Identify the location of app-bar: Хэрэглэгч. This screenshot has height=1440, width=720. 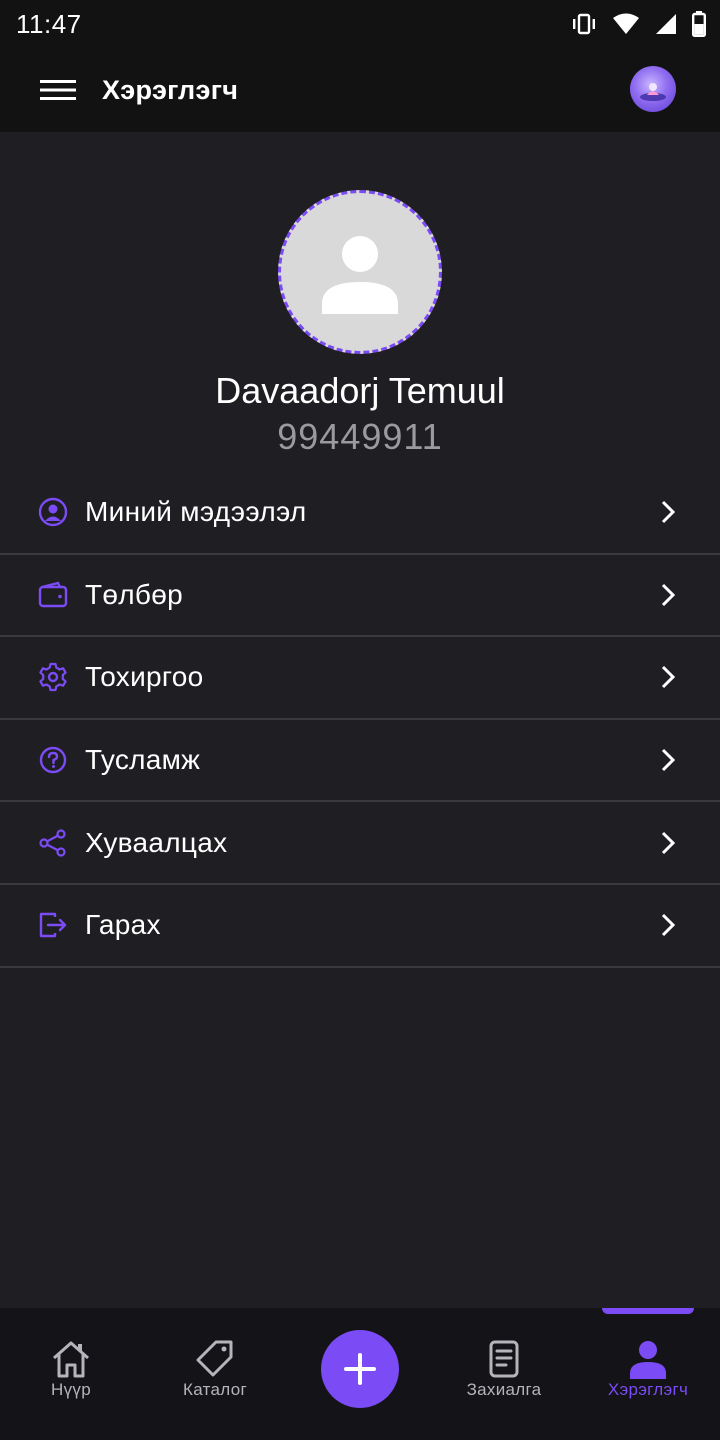
(360, 90).